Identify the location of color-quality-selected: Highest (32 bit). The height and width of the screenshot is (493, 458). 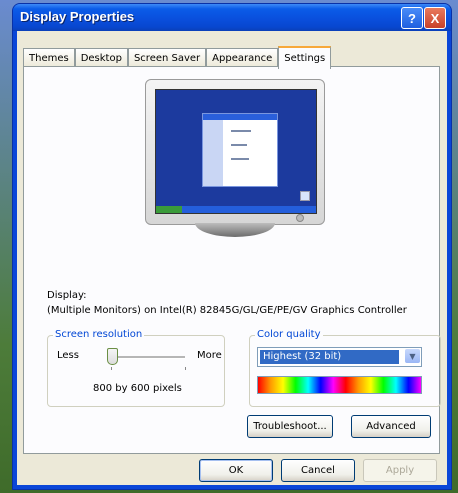
(329, 357).